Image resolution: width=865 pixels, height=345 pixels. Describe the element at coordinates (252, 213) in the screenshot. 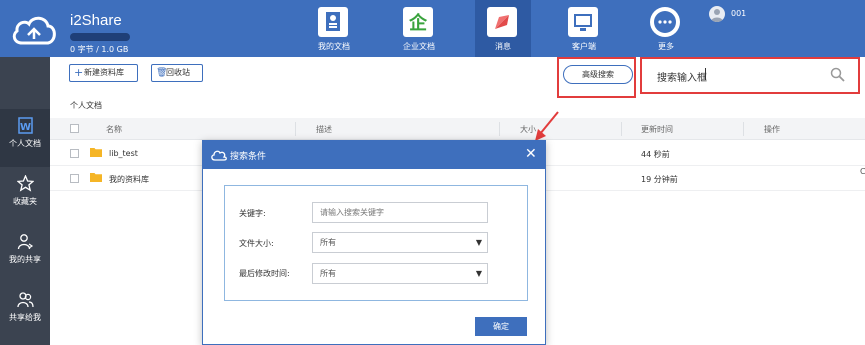

I see `keyword-label: 关键字:` at that location.